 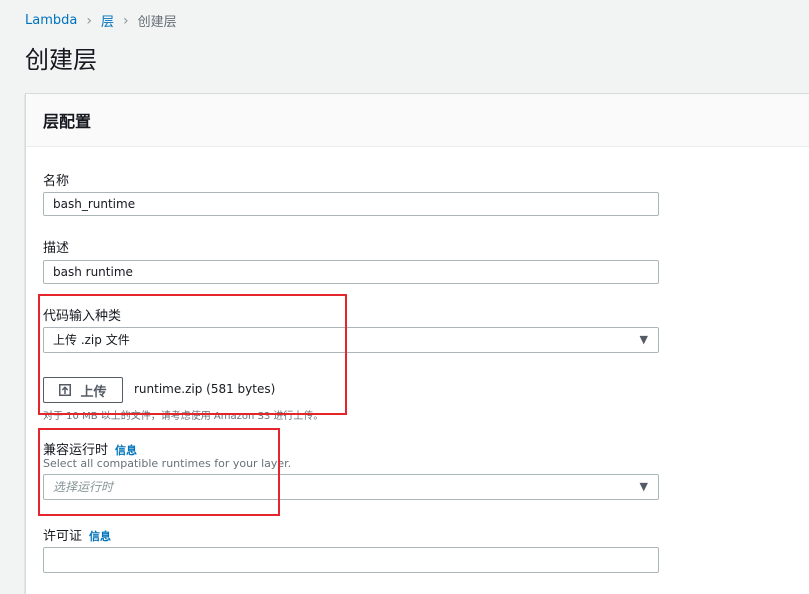 What do you see at coordinates (61, 60) in the screenshot?
I see `page-title: 创建层` at bounding box center [61, 60].